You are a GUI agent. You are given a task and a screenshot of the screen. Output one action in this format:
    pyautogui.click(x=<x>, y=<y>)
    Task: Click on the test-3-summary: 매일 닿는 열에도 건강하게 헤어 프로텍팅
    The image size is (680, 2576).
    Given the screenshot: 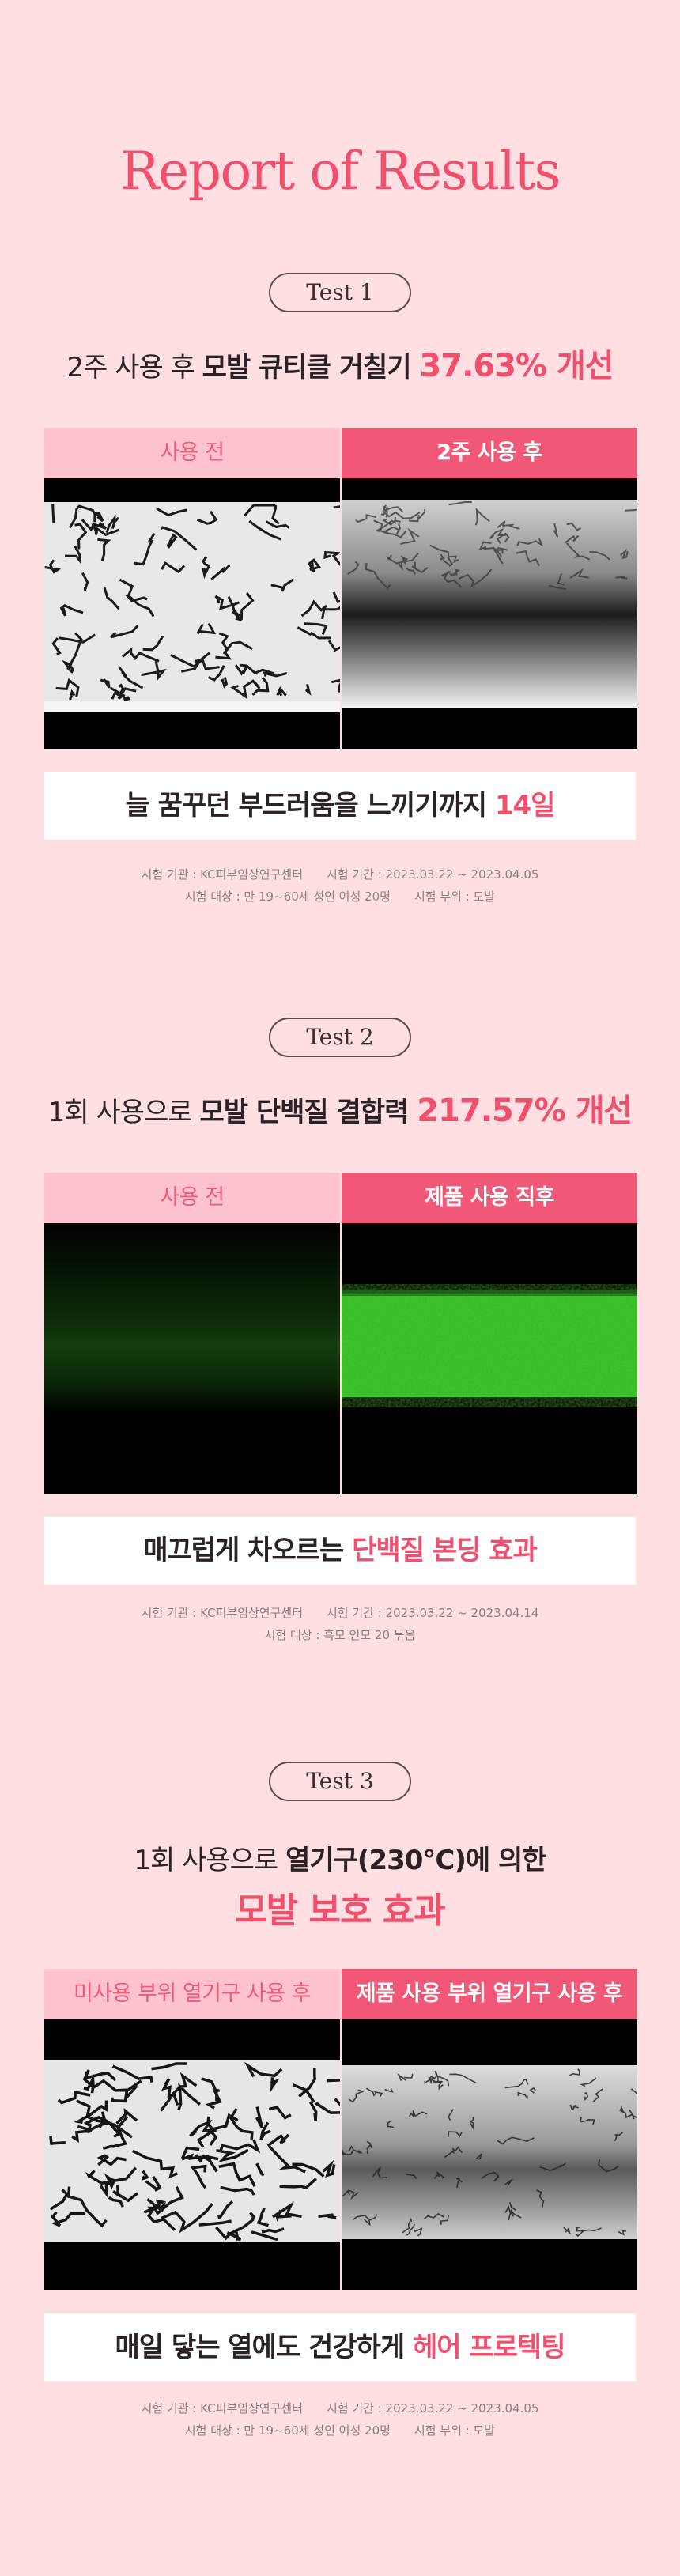 What is the action you would take?
    pyautogui.click(x=340, y=2347)
    